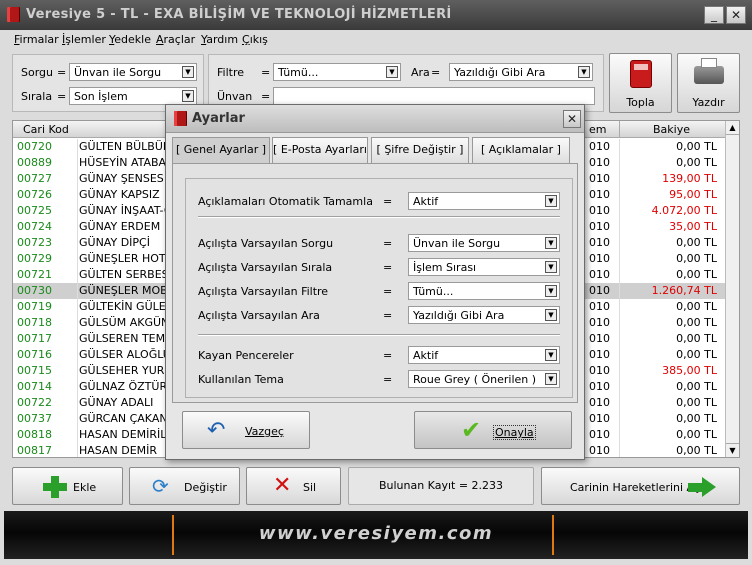 Image resolution: width=752 pixels, height=565 pixels. What do you see at coordinates (640, 83) in the screenshot?
I see `topla-button: Topla` at bounding box center [640, 83].